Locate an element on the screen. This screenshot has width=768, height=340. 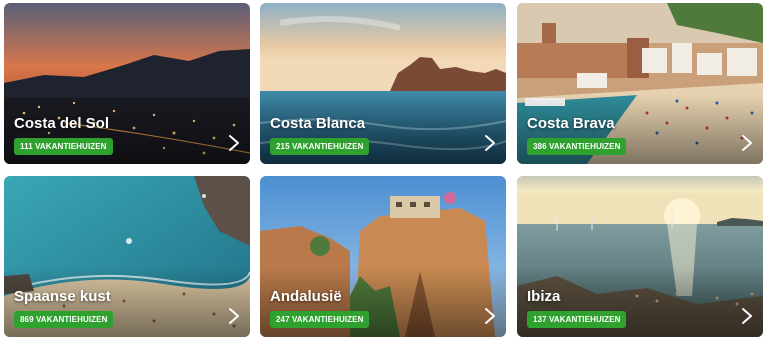
destination-name: Costa del Sol is located at coordinates (62, 123).